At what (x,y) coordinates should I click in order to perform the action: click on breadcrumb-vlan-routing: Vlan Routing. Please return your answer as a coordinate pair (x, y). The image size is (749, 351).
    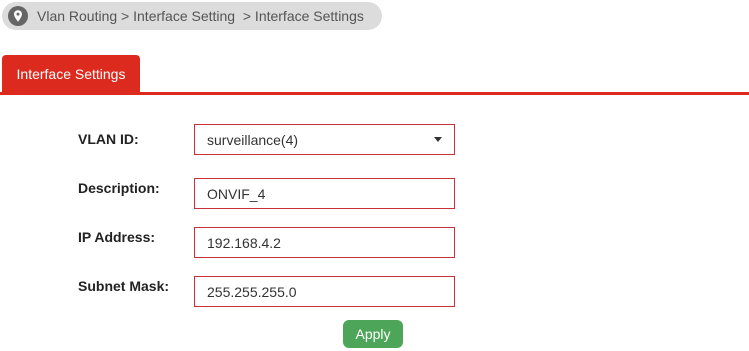
    Looking at the image, I should click on (77, 16).